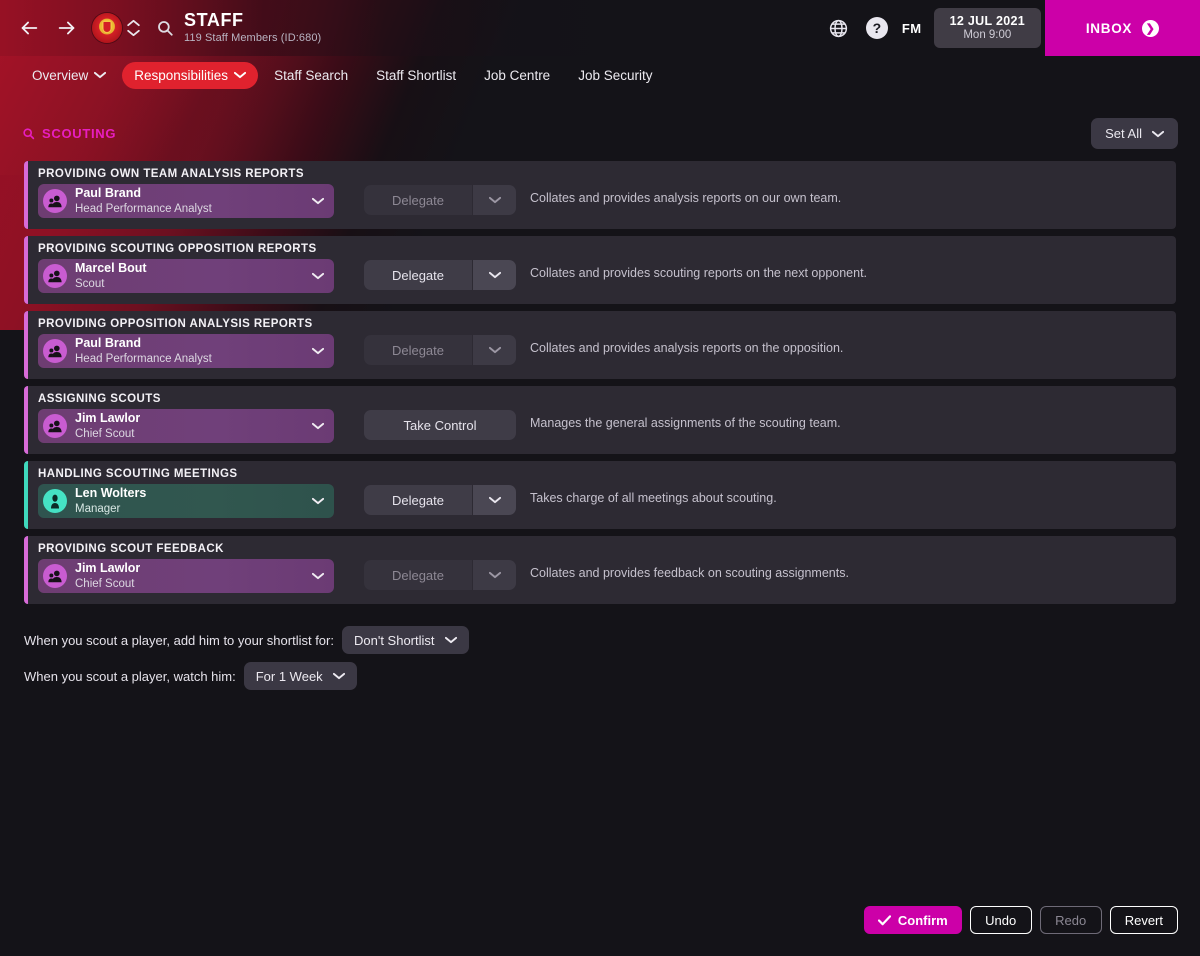 Image resolution: width=1200 pixels, height=956 pixels. What do you see at coordinates (133, 28) in the screenshot?
I see `club-switch-spinner-icon` at bounding box center [133, 28].